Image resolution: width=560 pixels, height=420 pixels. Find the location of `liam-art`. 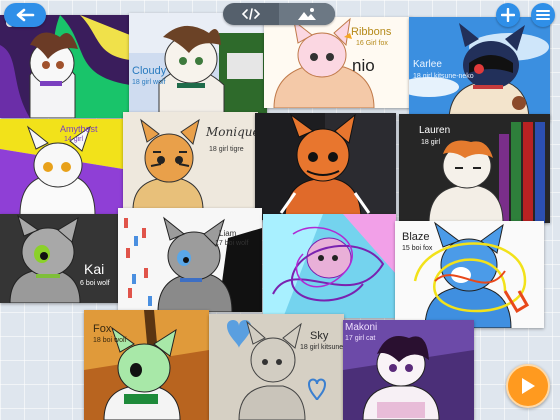

liam-art is located at coordinates (190, 260).